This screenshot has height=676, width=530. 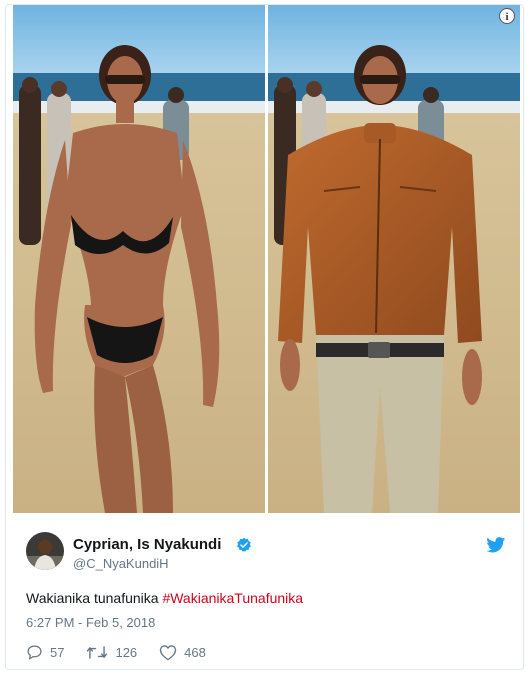 I want to click on tweet-timestamp: 6:27 PM - Feb 5, 2018, so click(x=90, y=622).